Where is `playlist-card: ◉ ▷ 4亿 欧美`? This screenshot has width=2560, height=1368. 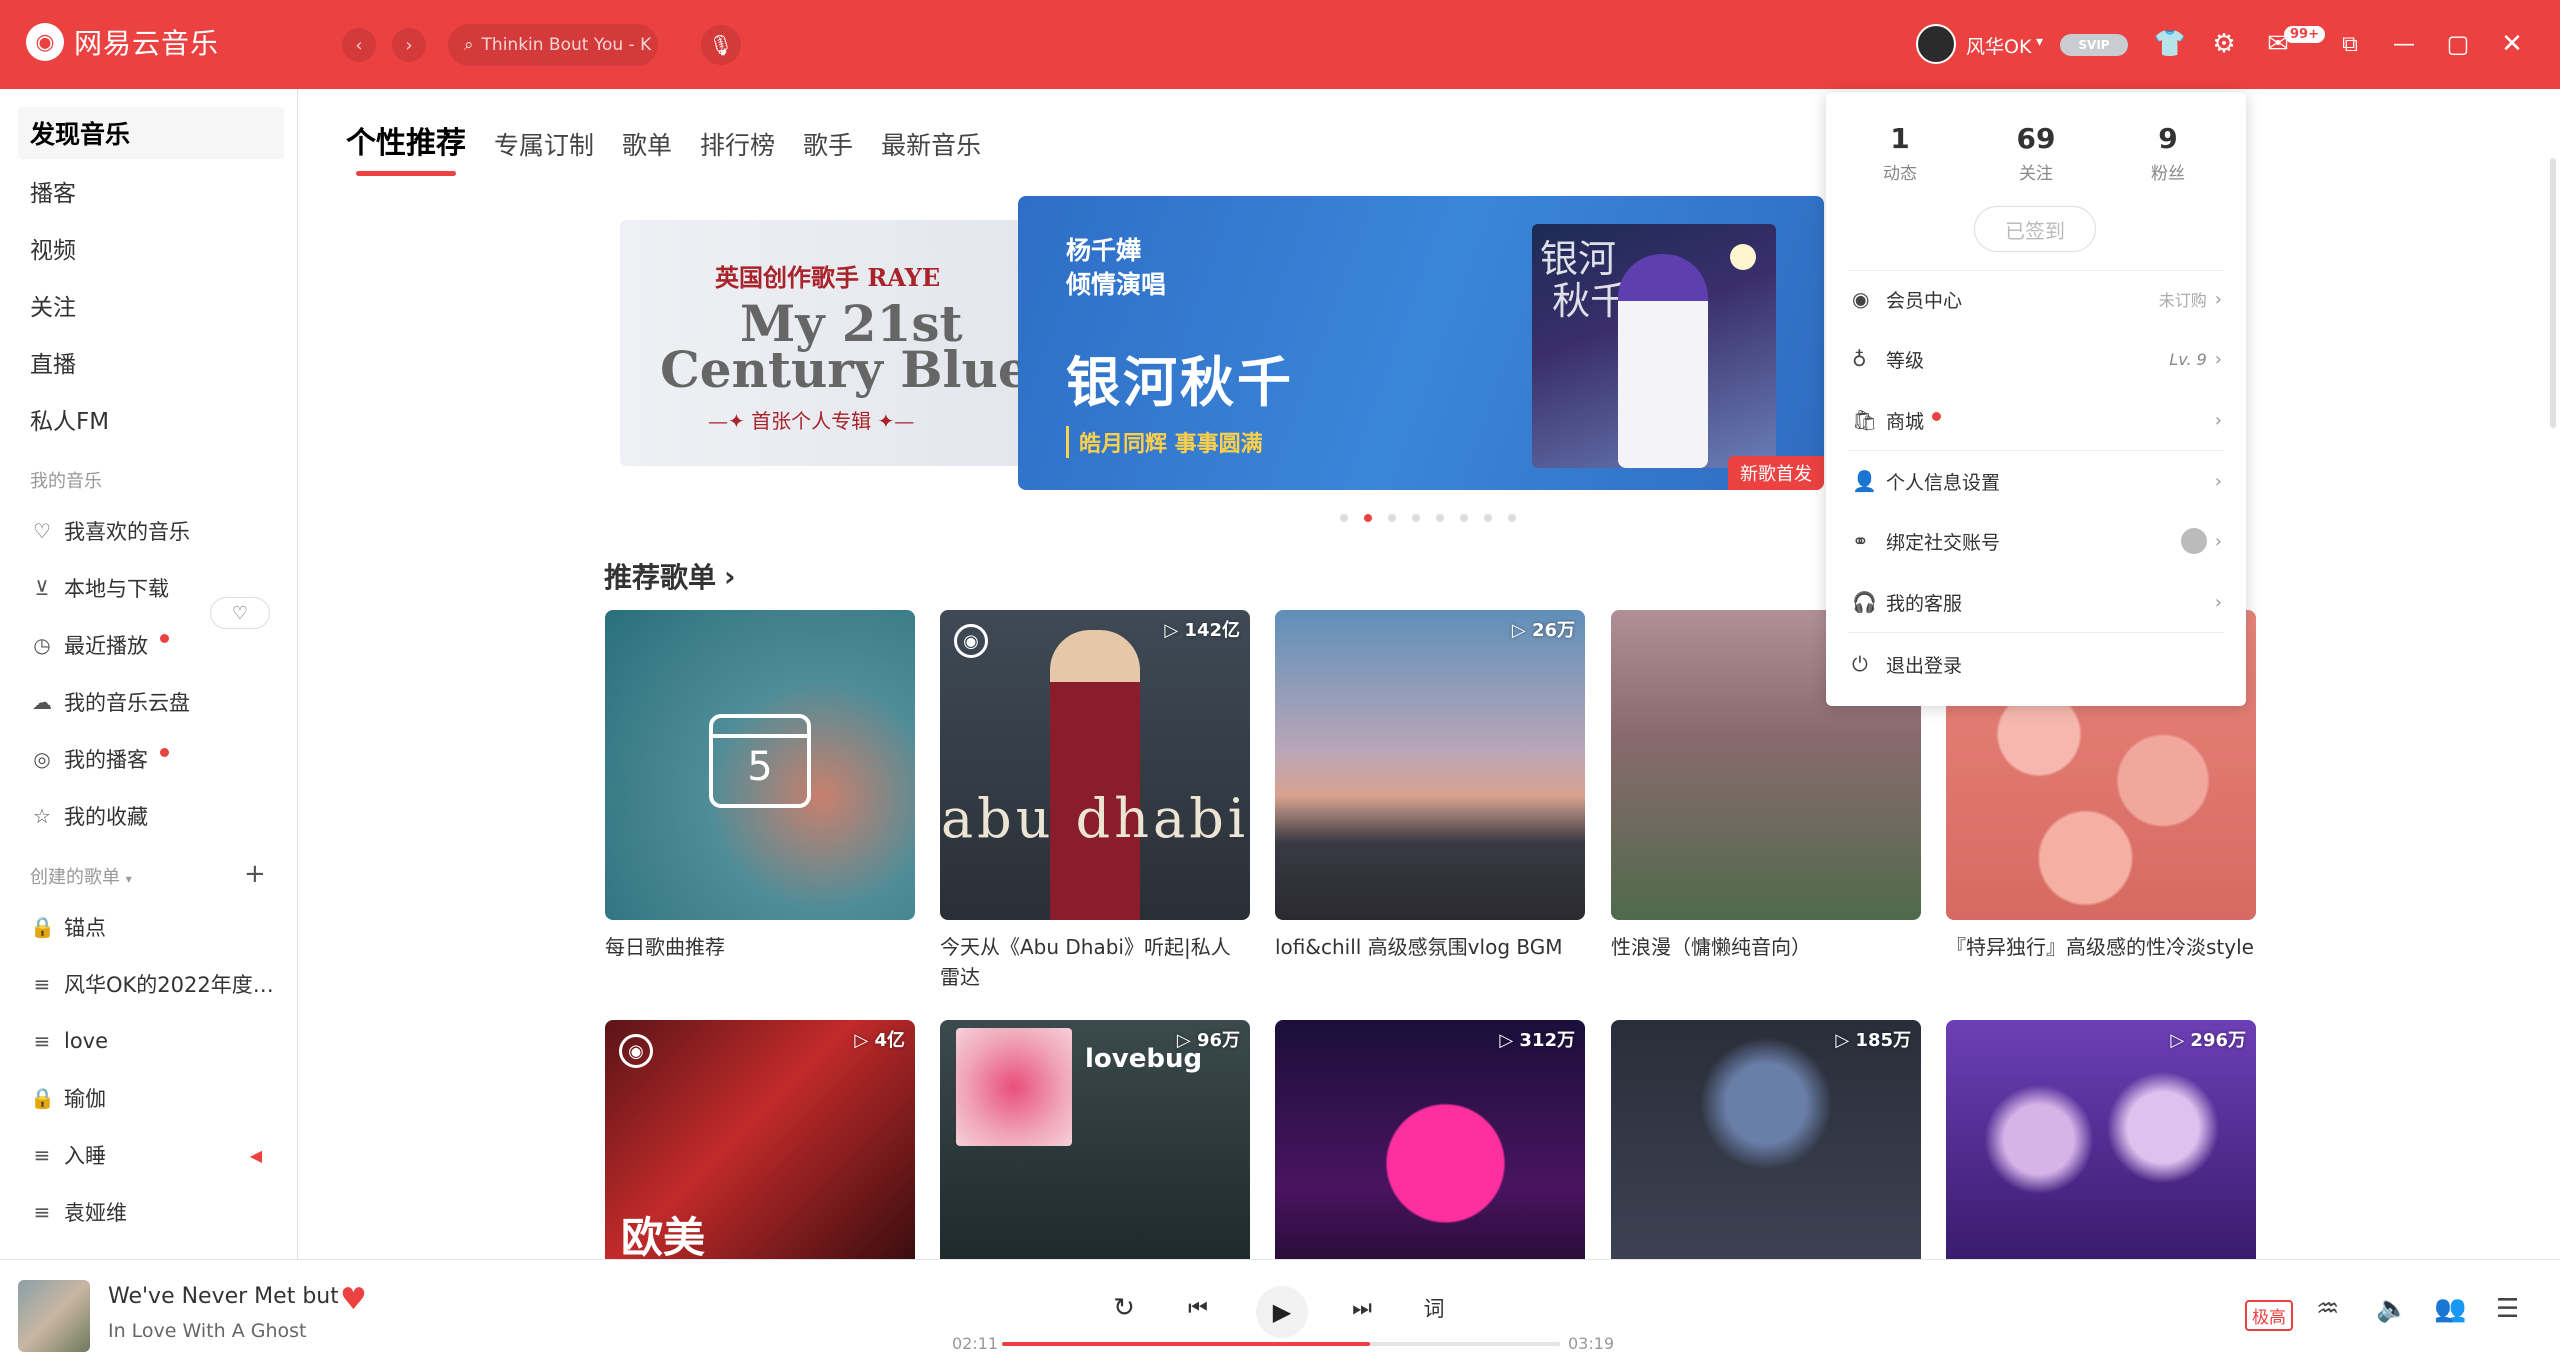 playlist-card: ◉ ▷ 4亿 欧美 is located at coordinates (760, 1139).